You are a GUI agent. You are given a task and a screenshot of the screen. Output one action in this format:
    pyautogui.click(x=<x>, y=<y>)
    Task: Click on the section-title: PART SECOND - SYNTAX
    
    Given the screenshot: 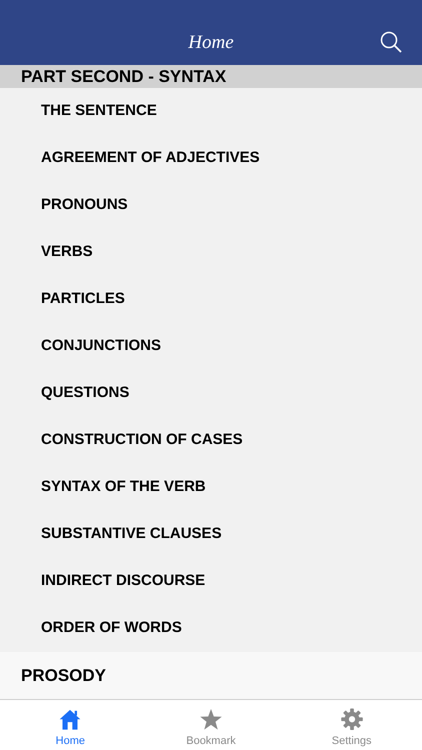 What is the action you would take?
    pyautogui.click(x=123, y=77)
    